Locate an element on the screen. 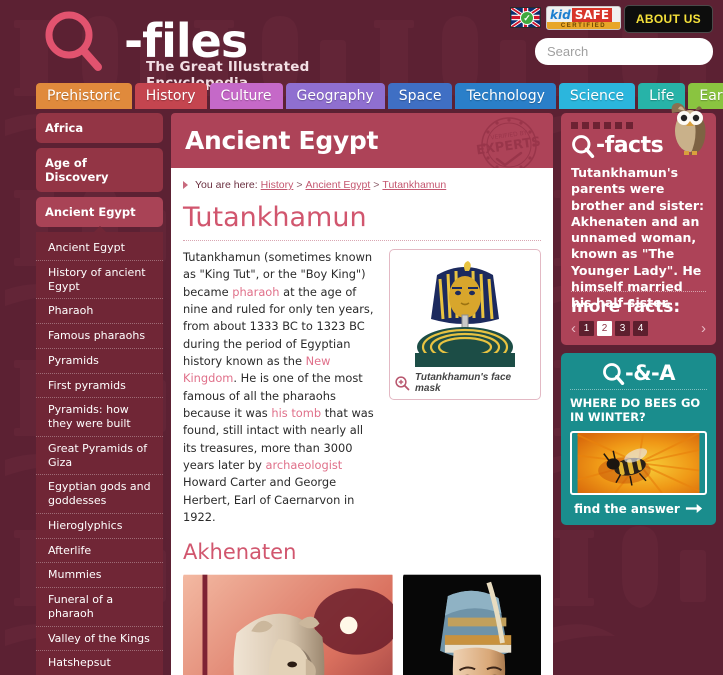  owl-mascot-icon is located at coordinates (688, 129).